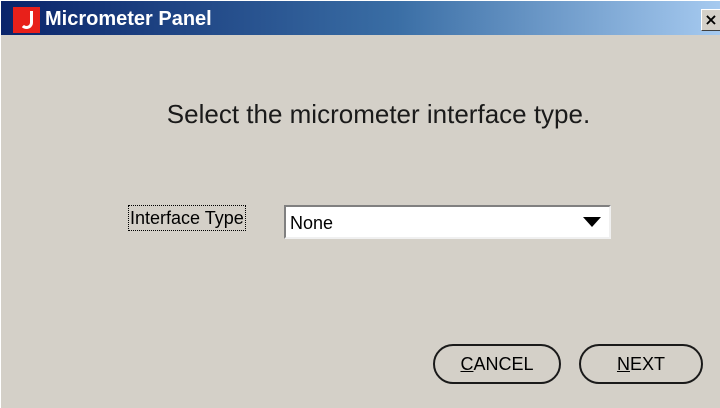 This screenshot has width=720, height=408. Describe the element at coordinates (647, 364) in the screenshot. I see `next-label-rest: EXT` at that location.